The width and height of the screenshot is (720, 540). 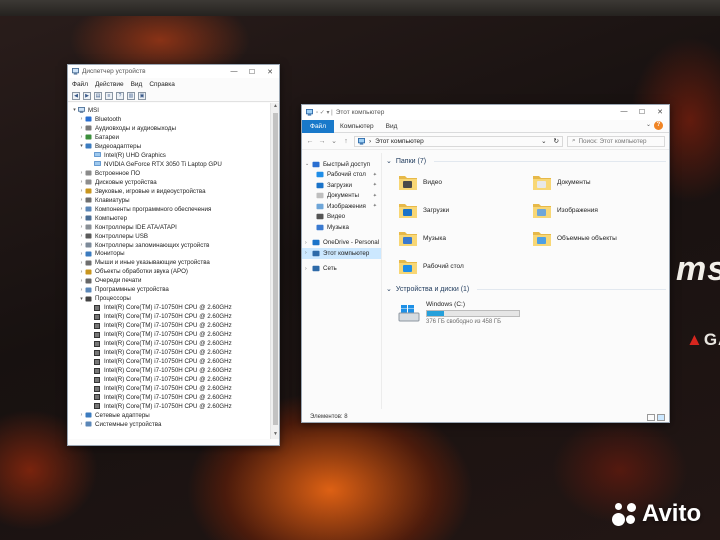 What do you see at coordinates (169, 146) in the screenshot?
I see `tree-category: ▾ Видеоадаптеры` at bounding box center [169, 146].